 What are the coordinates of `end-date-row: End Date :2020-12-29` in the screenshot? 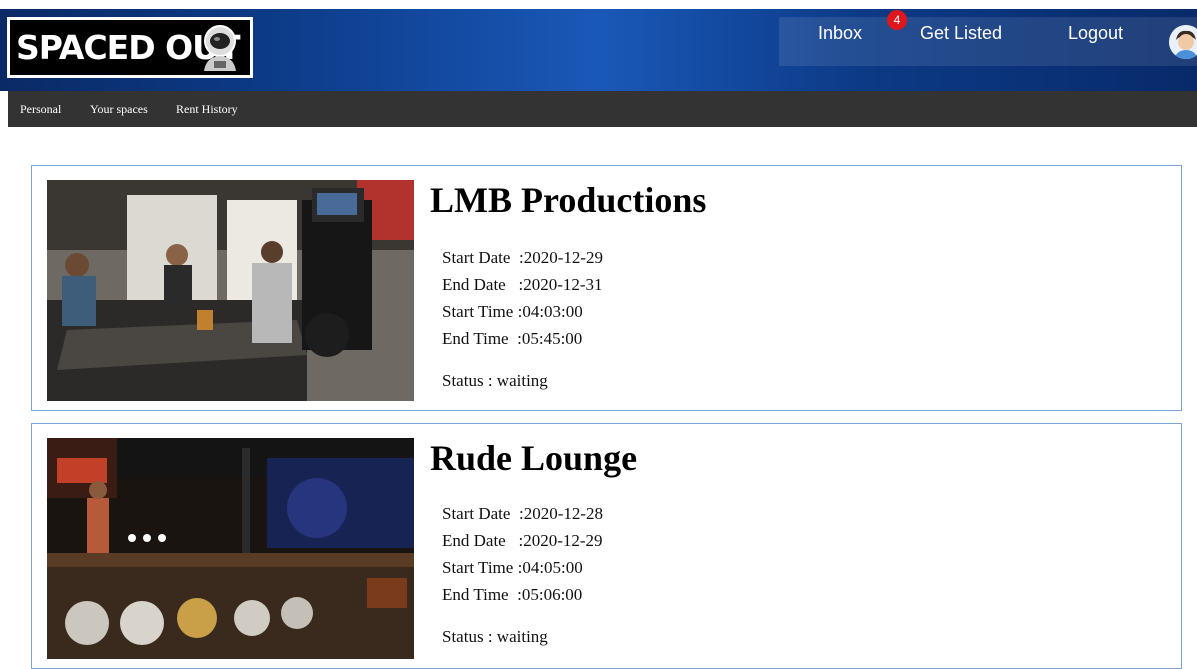 It's located at (522, 540).